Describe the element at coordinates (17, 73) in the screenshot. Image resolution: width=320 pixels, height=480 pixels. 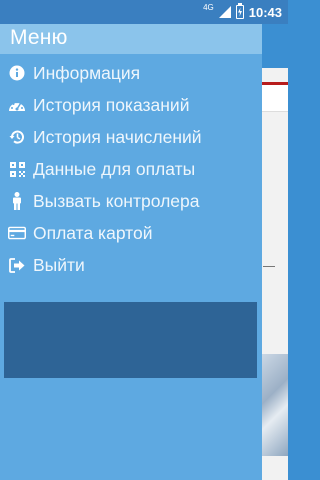
I see `info-icon` at that location.